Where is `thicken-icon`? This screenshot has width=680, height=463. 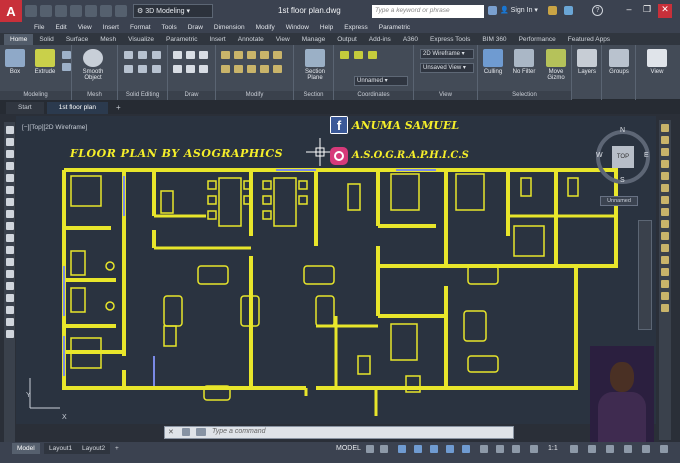
thicken-icon is located at coordinates (142, 69).